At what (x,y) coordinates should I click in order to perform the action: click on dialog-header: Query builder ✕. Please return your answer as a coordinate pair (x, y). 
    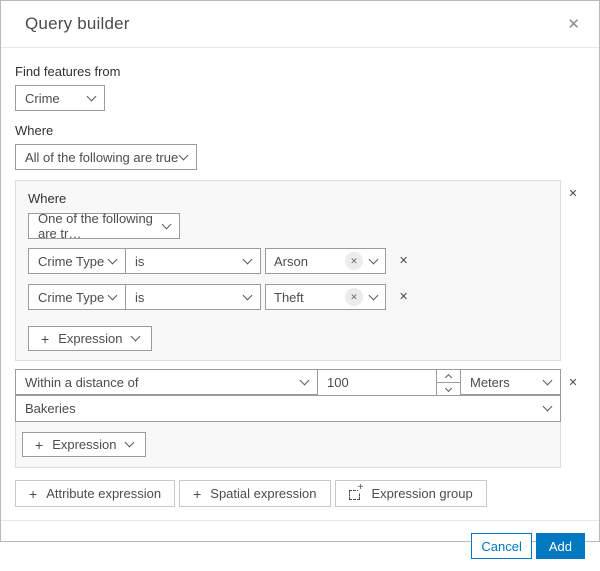
    Looking at the image, I should click on (300, 24).